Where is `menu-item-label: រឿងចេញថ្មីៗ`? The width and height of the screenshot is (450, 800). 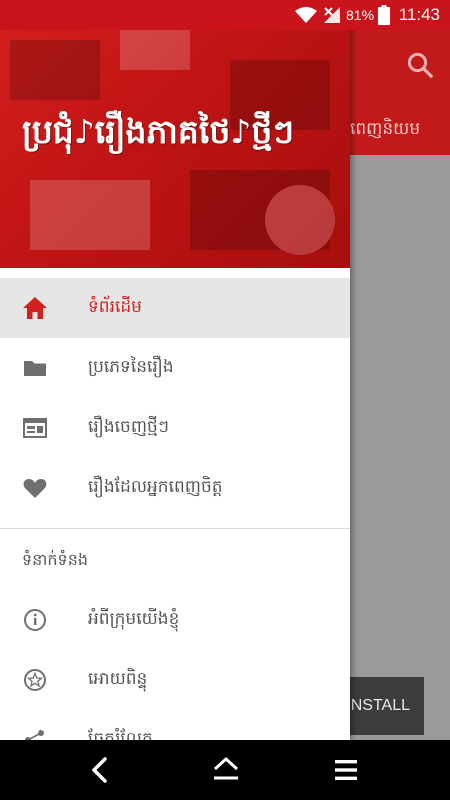
menu-item-label: រឿងចេញថ្មីៗ is located at coordinates (129, 427).